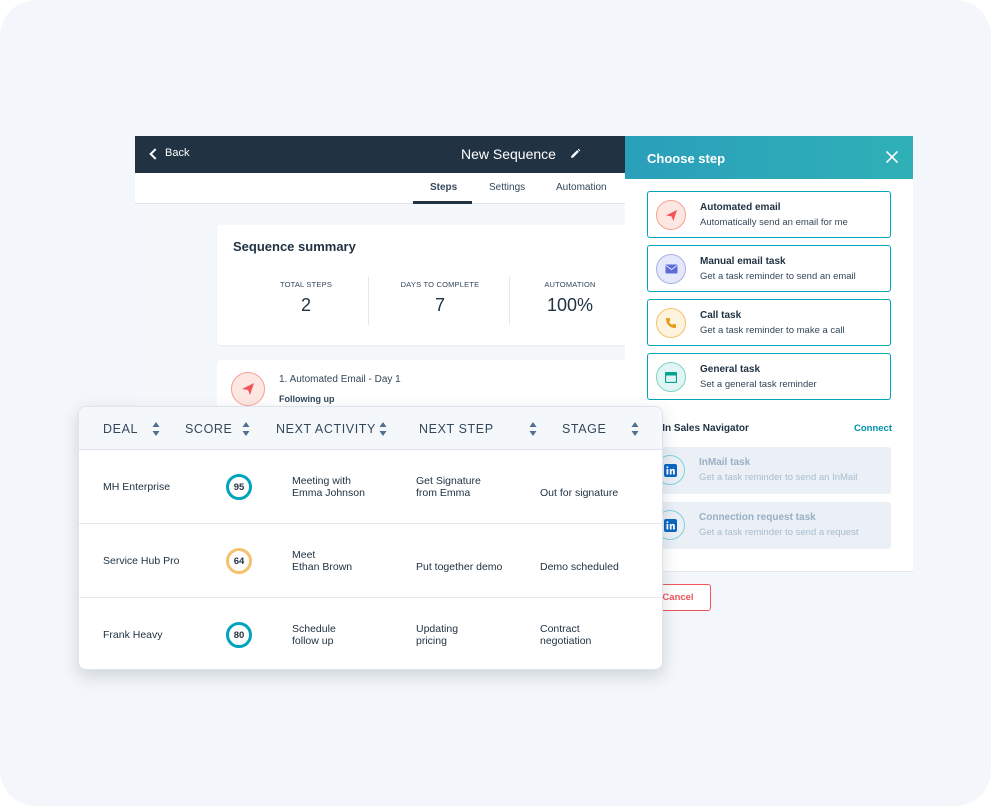  I want to click on next-step: Get Signature from Emma, so click(448, 487).